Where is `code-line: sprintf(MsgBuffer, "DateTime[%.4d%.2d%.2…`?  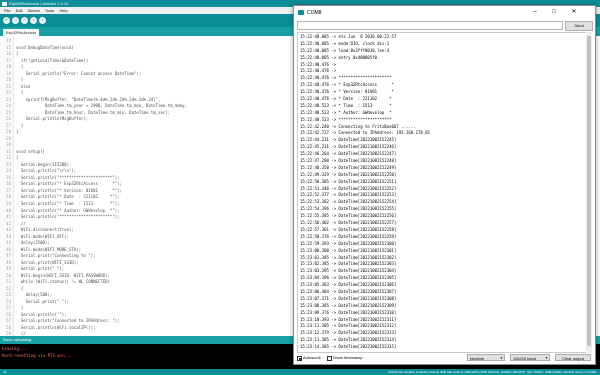 code-line: sprintf(MsgBuffer, "DateTime[%.4d%.2d%.2… is located at coordinates (88, 99).